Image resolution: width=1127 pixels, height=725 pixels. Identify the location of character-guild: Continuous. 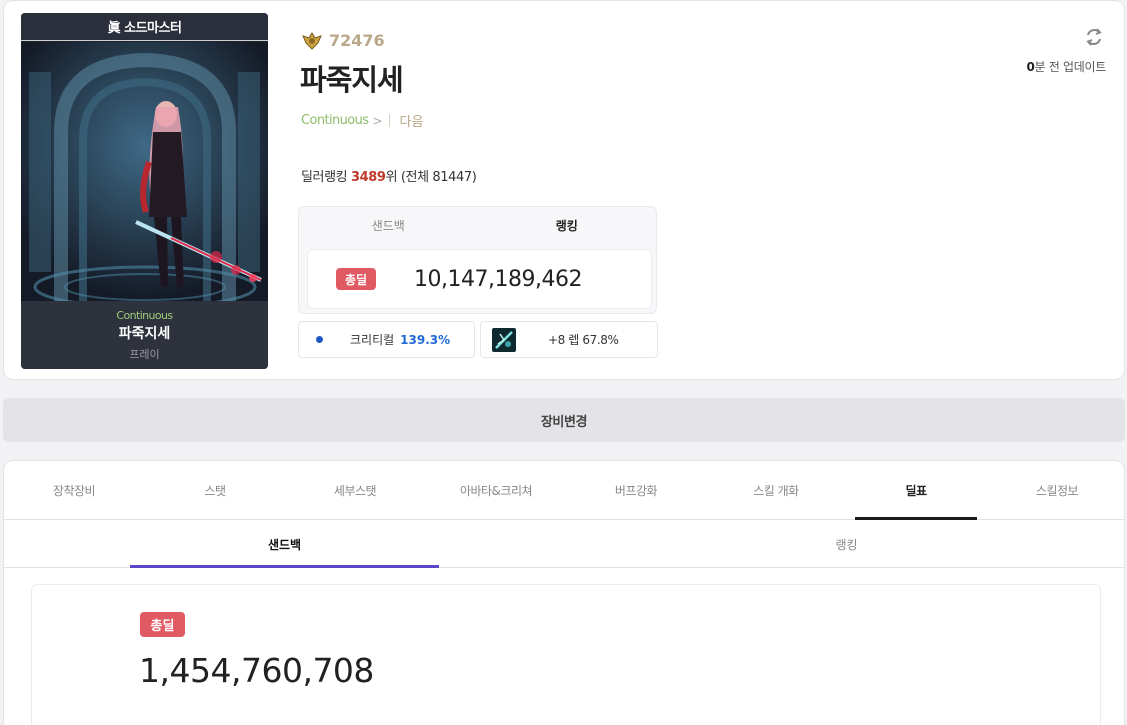
(144, 315).